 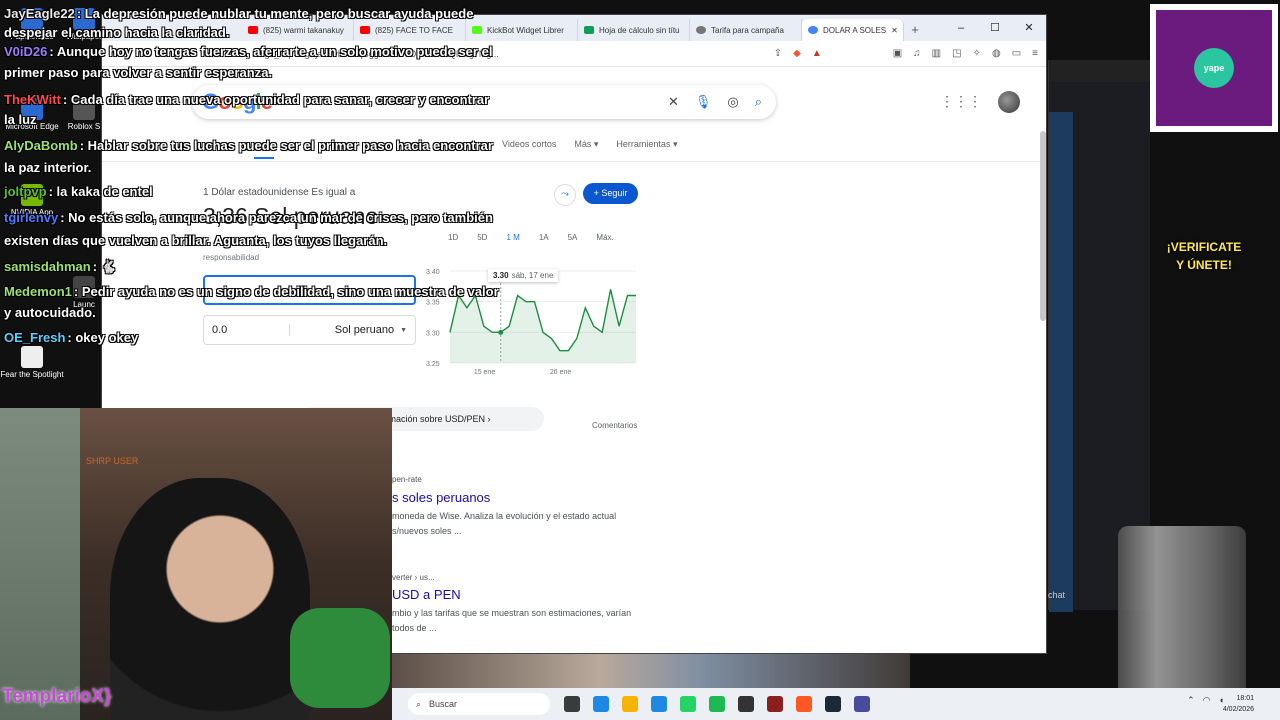 I want to click on chat-label: chat, so click(x=1057, y=595).